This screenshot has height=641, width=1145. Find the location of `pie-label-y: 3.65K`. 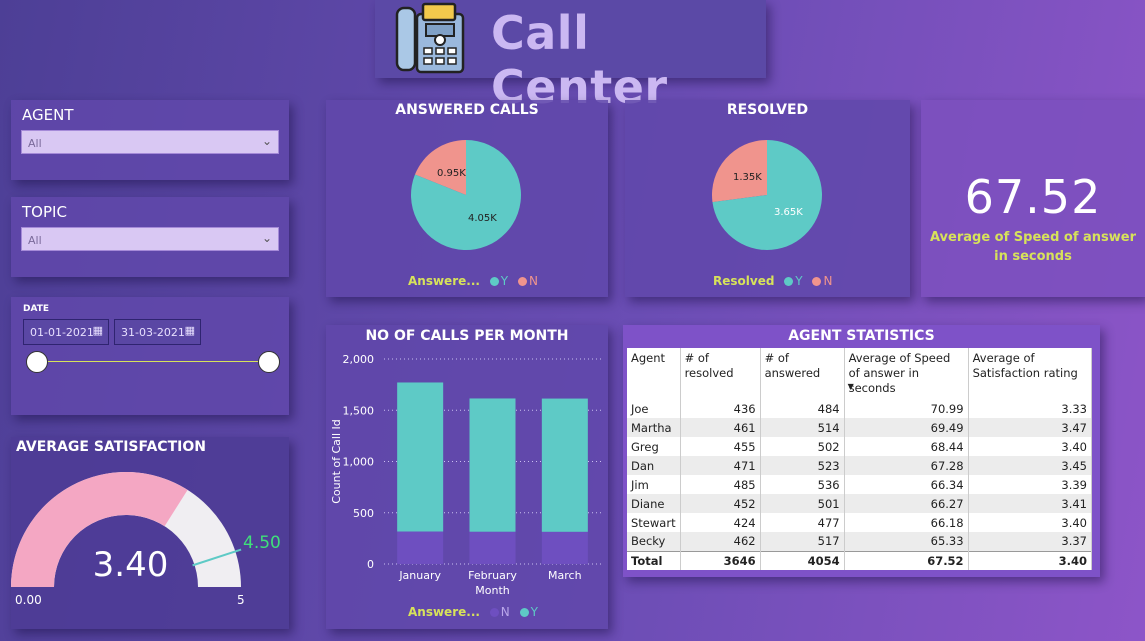

pie-label-y: 3.65K is located at coordinates (788, 212).